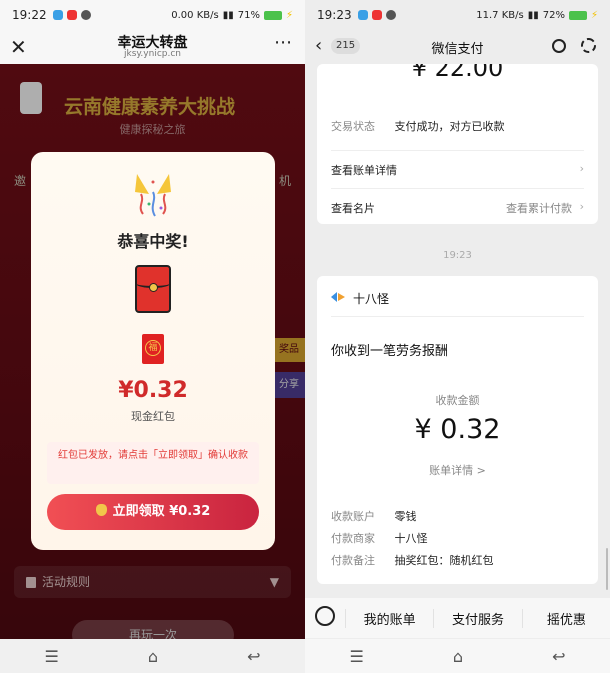 This screenshot has width=610, height=673. Describe the element at coordinates (152, 47) in the screenshot. I see `browser-header: ✕ 幸运大转盘 jksy.ynicp.cn ⋯` at that location.